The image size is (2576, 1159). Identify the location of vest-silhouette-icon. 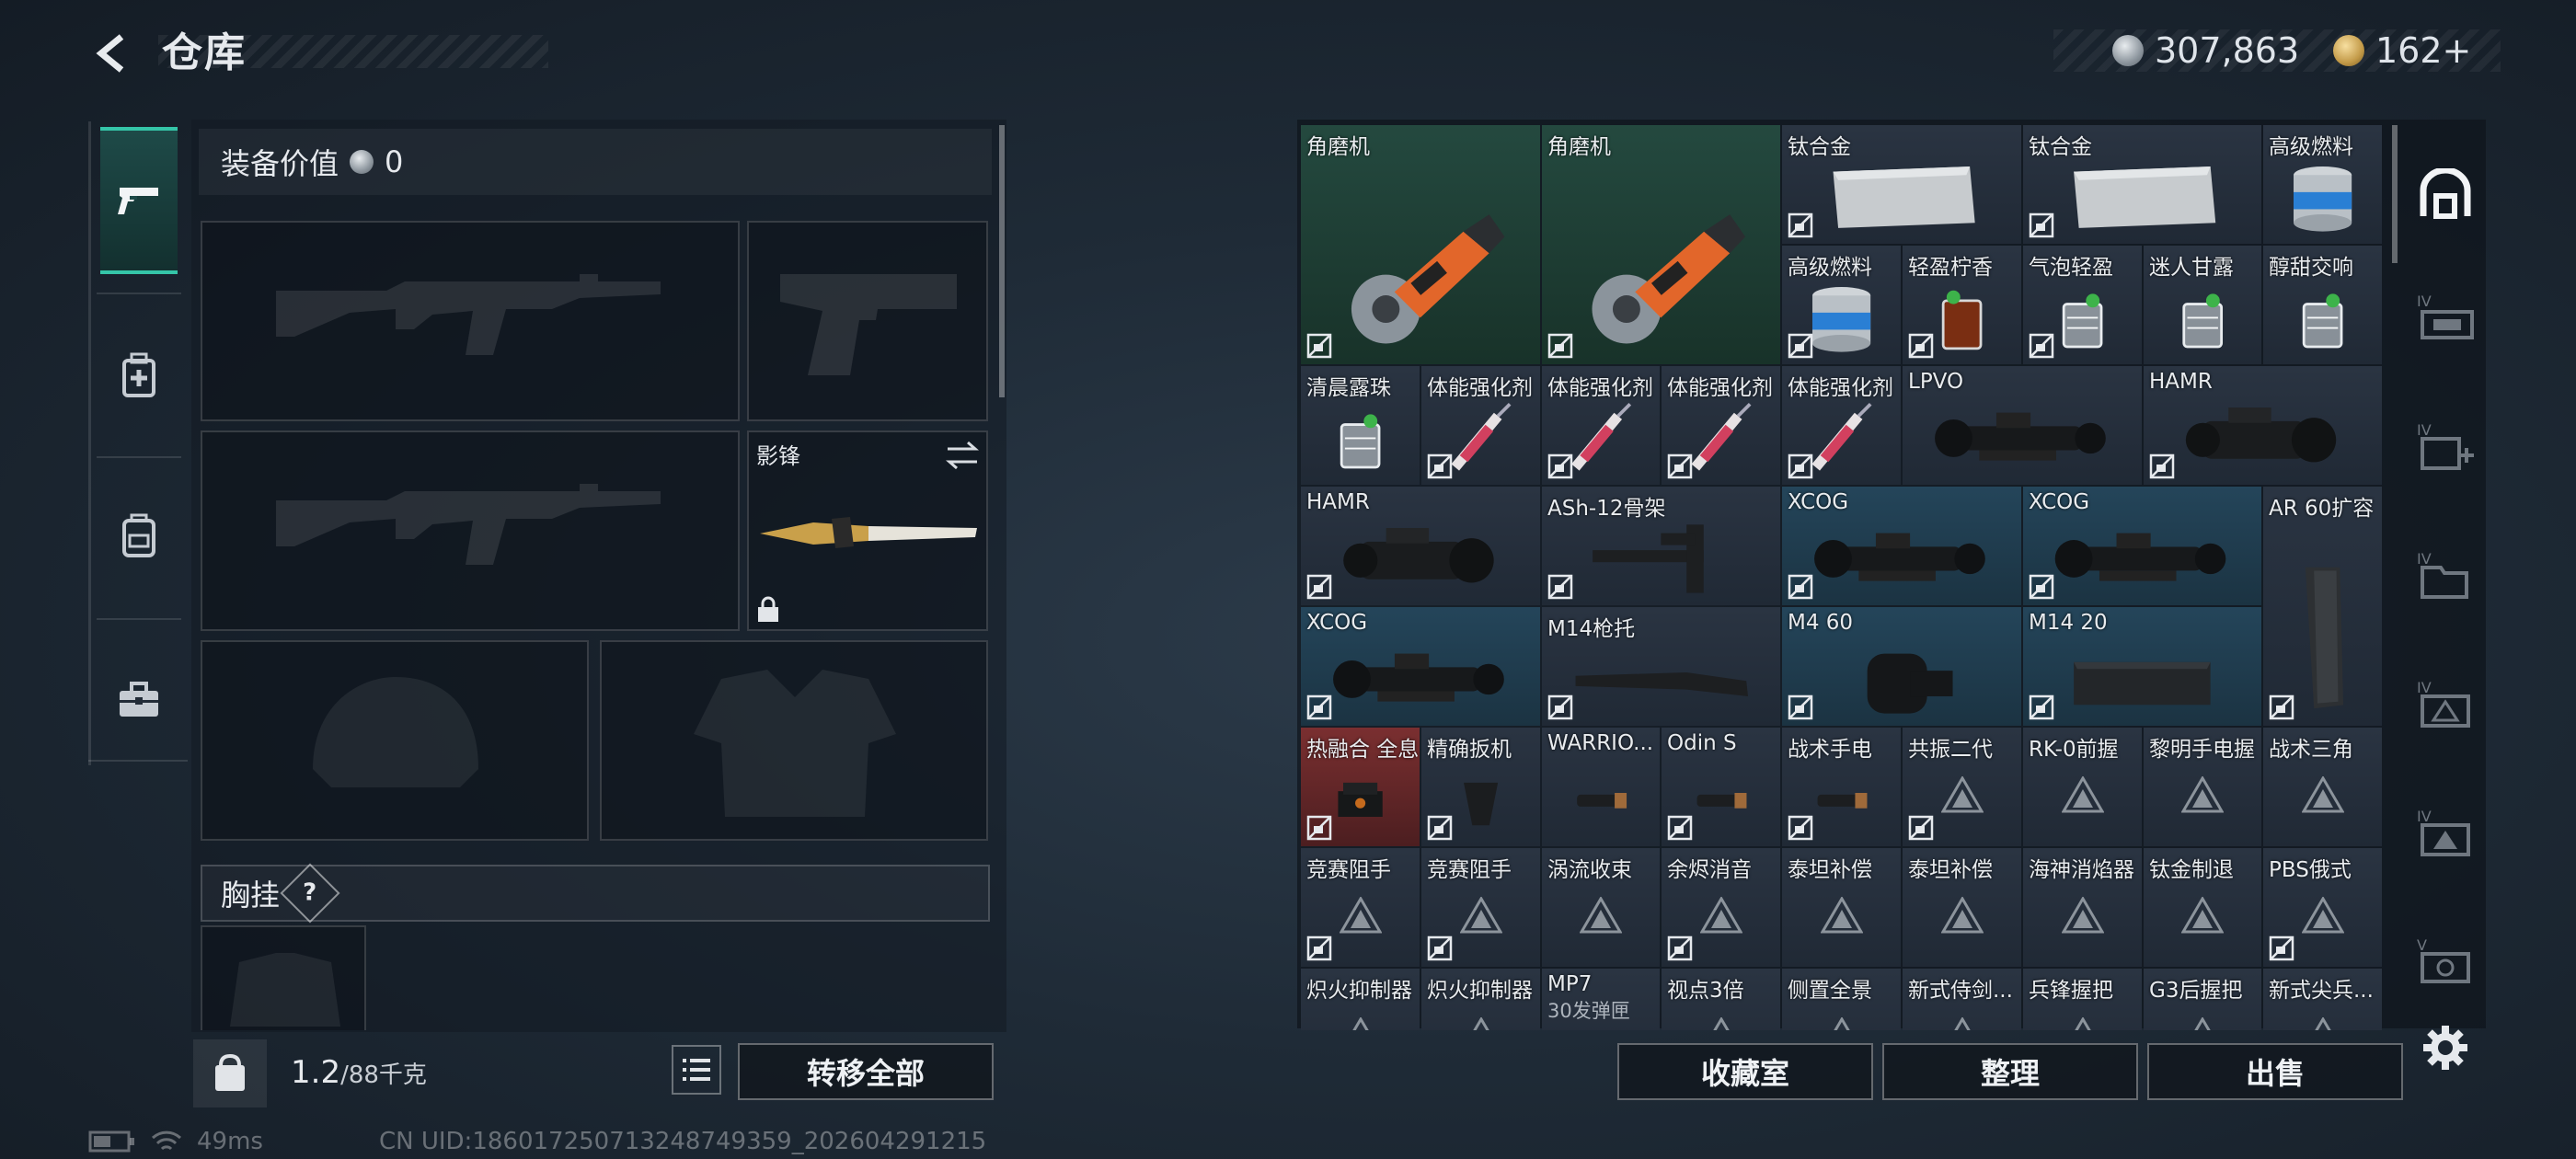
(795, 743).